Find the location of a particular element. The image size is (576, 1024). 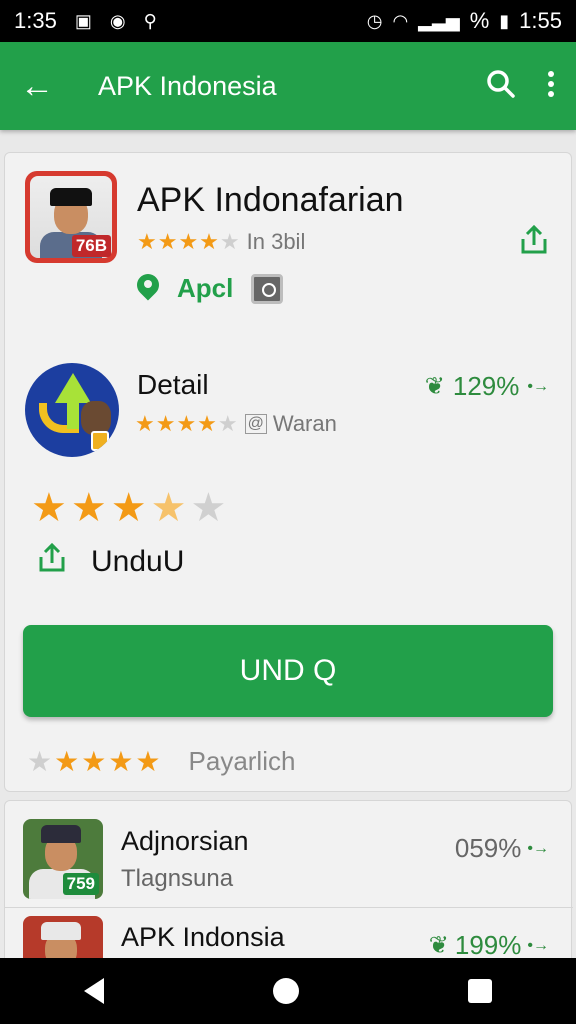

detail-percent-suffix: % is located at coordinates (508, 386).